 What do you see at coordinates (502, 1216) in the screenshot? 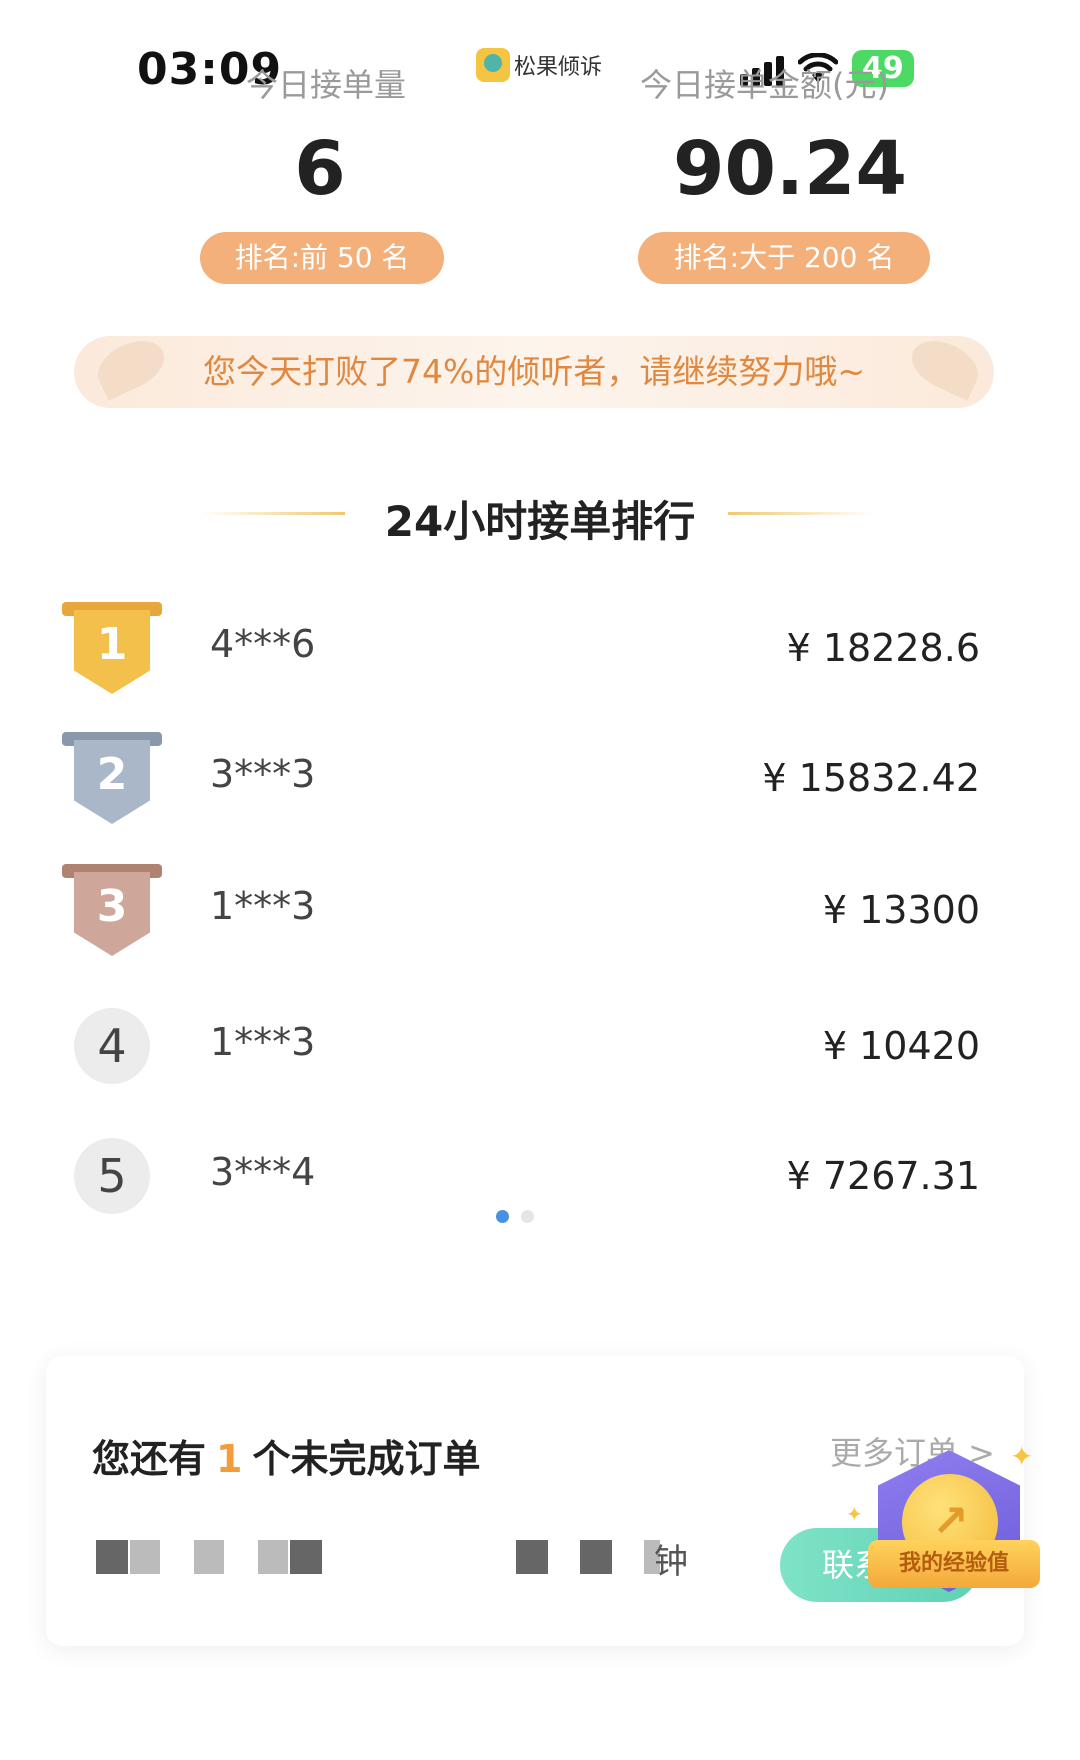
I see `page-dot-active` at bounding box center [502, 1216].